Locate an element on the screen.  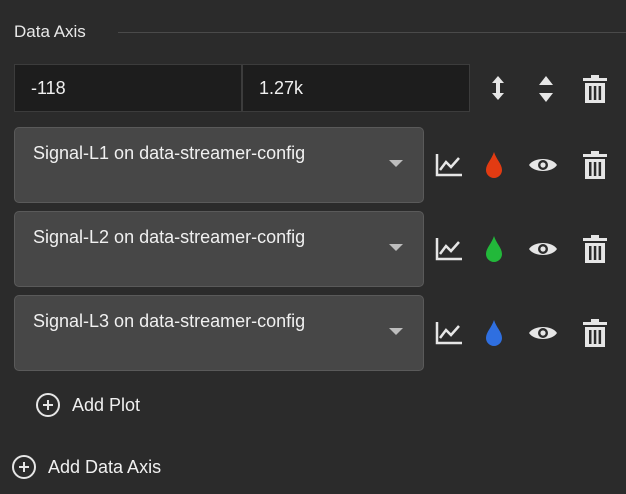
add-data-axis-button: Add Data Axis is located at coordinates (86, 467).